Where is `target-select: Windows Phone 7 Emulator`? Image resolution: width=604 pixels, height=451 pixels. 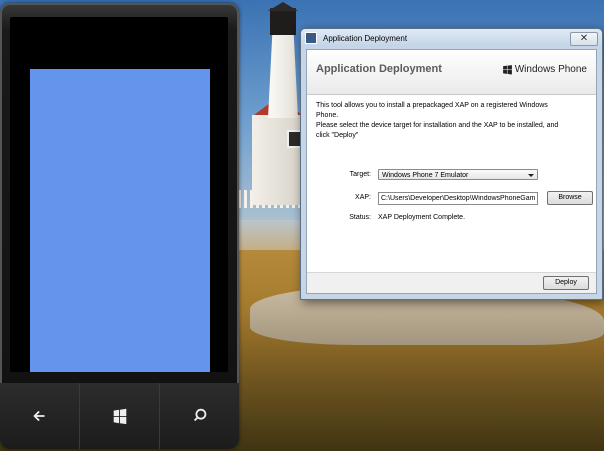
target-select: Windows Phone 7 Emulator is located at coordinates (458, 174).